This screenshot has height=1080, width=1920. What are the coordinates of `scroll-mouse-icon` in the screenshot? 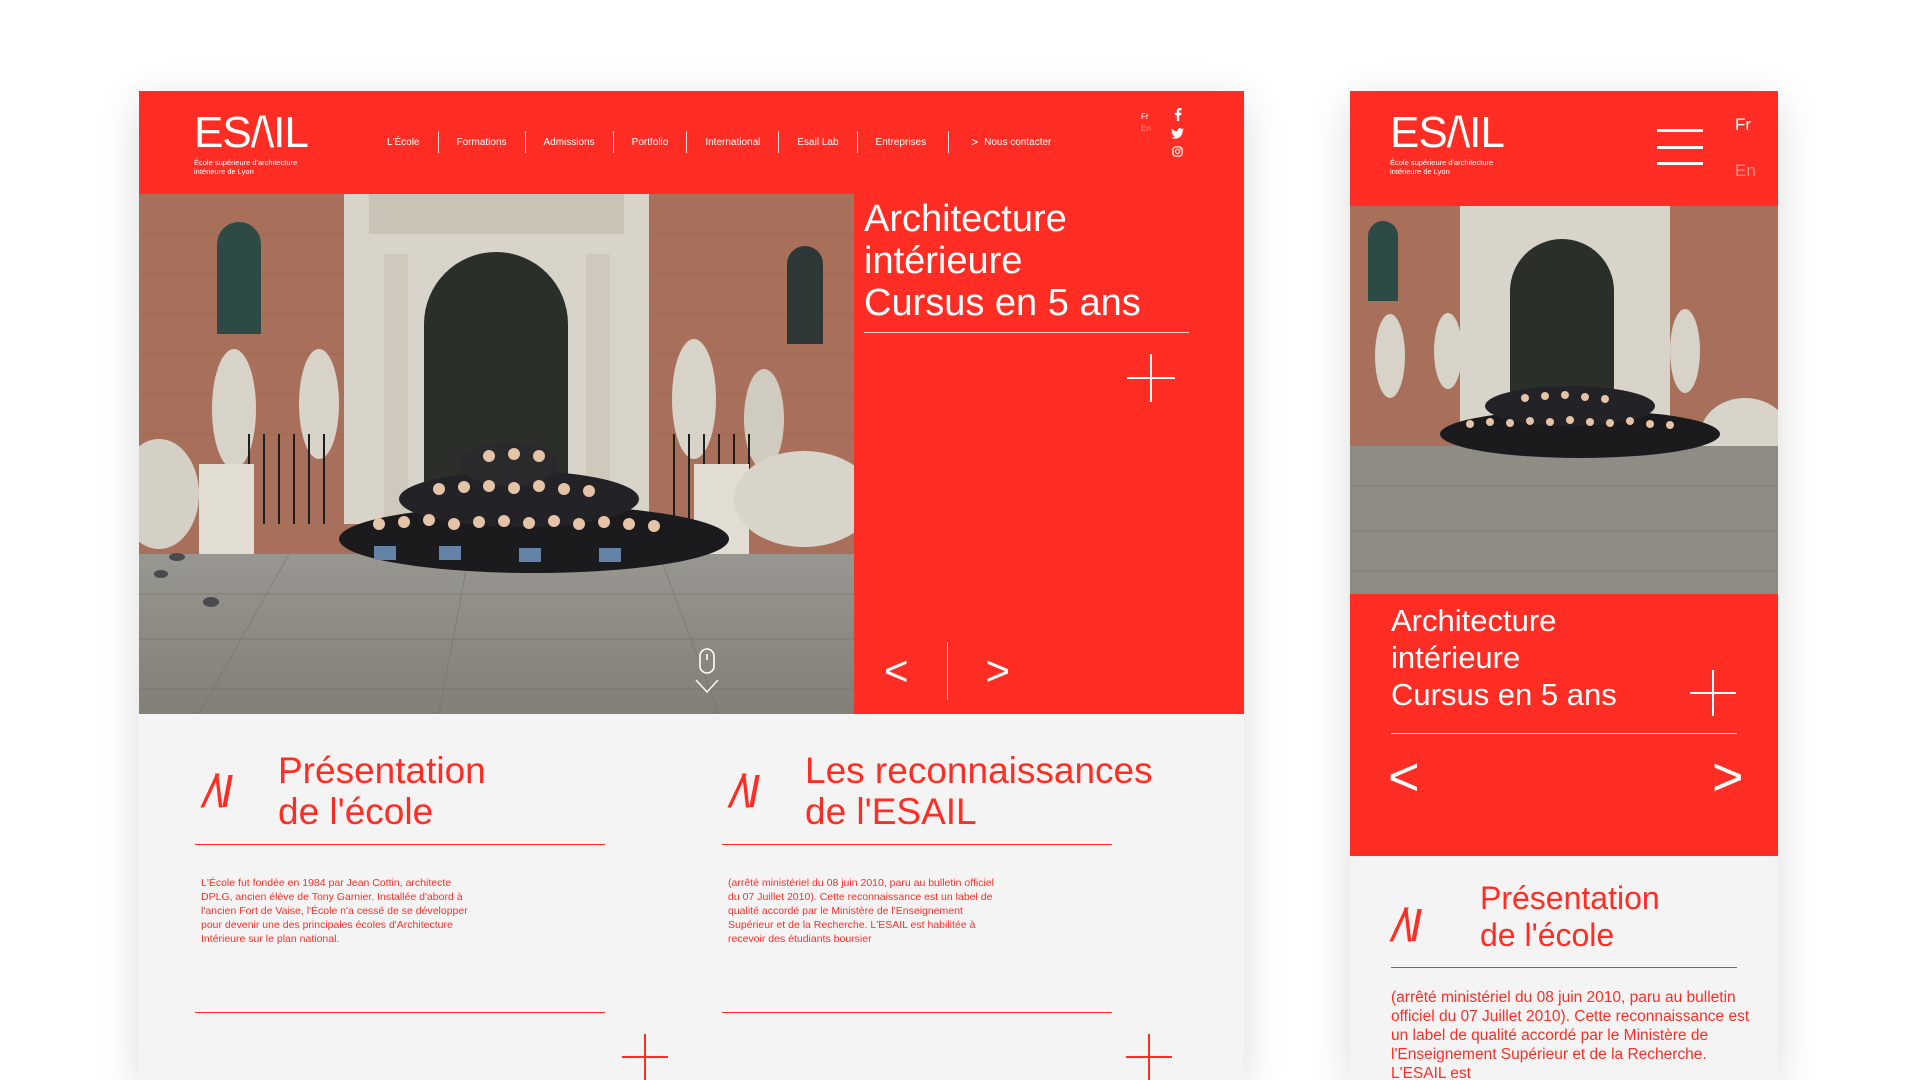 It's located at (707, 671).